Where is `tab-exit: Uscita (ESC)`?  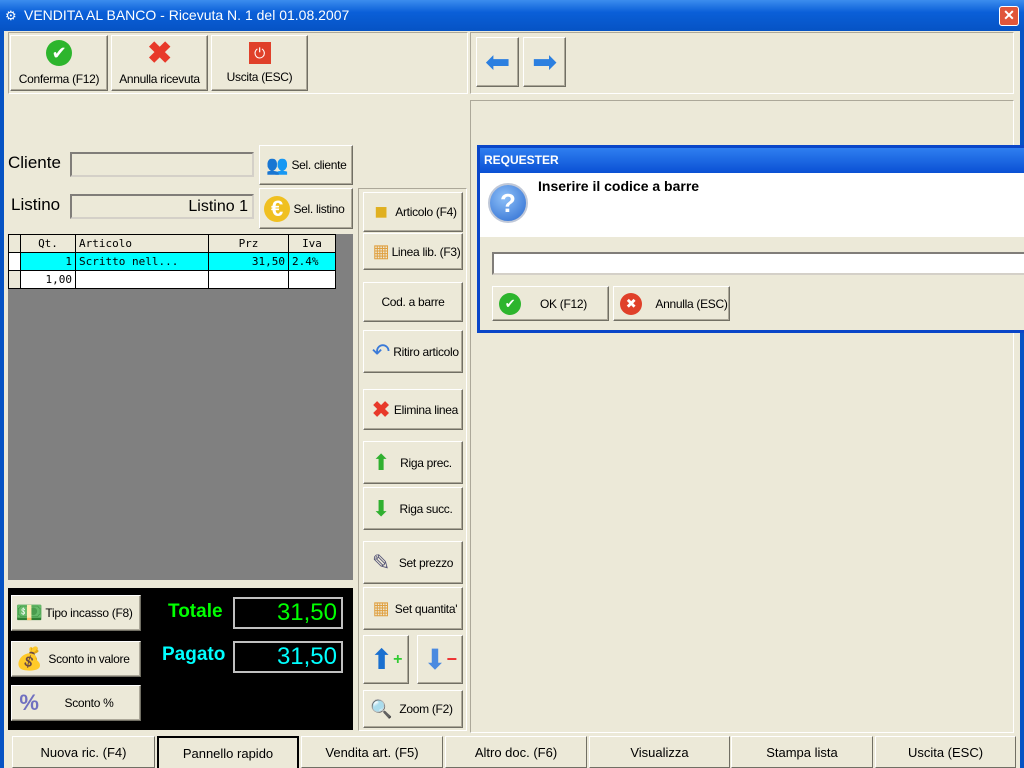
tab-exit: Uscita (ESC) is located at coordinates (945, 752).